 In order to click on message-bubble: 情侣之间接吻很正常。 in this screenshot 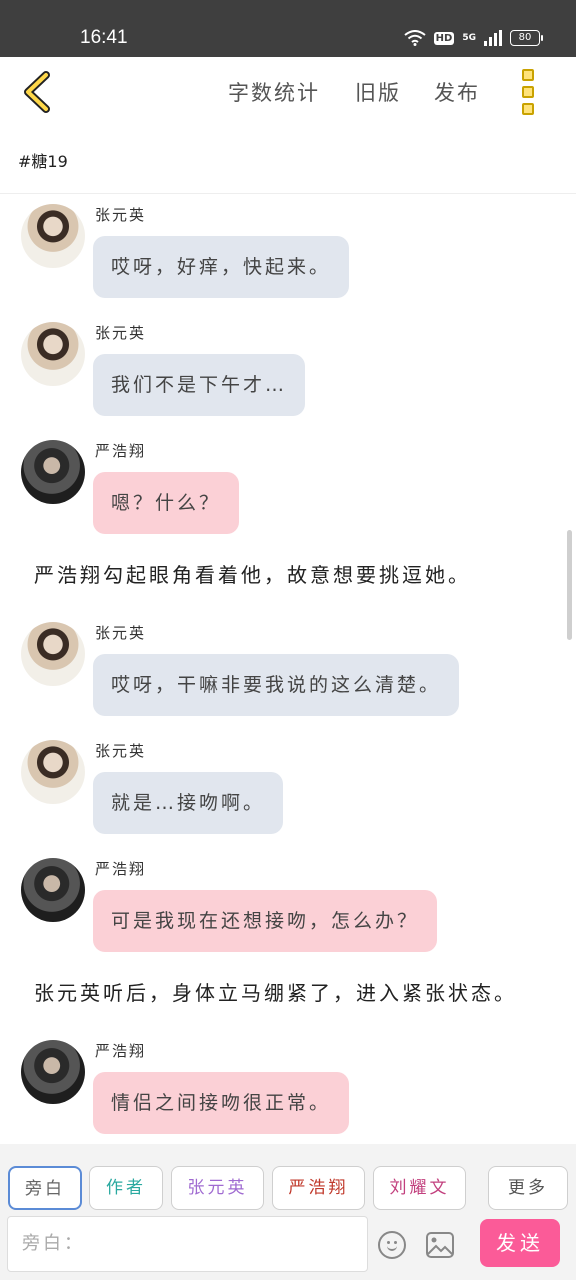, I will do `click(221, 1103)`.